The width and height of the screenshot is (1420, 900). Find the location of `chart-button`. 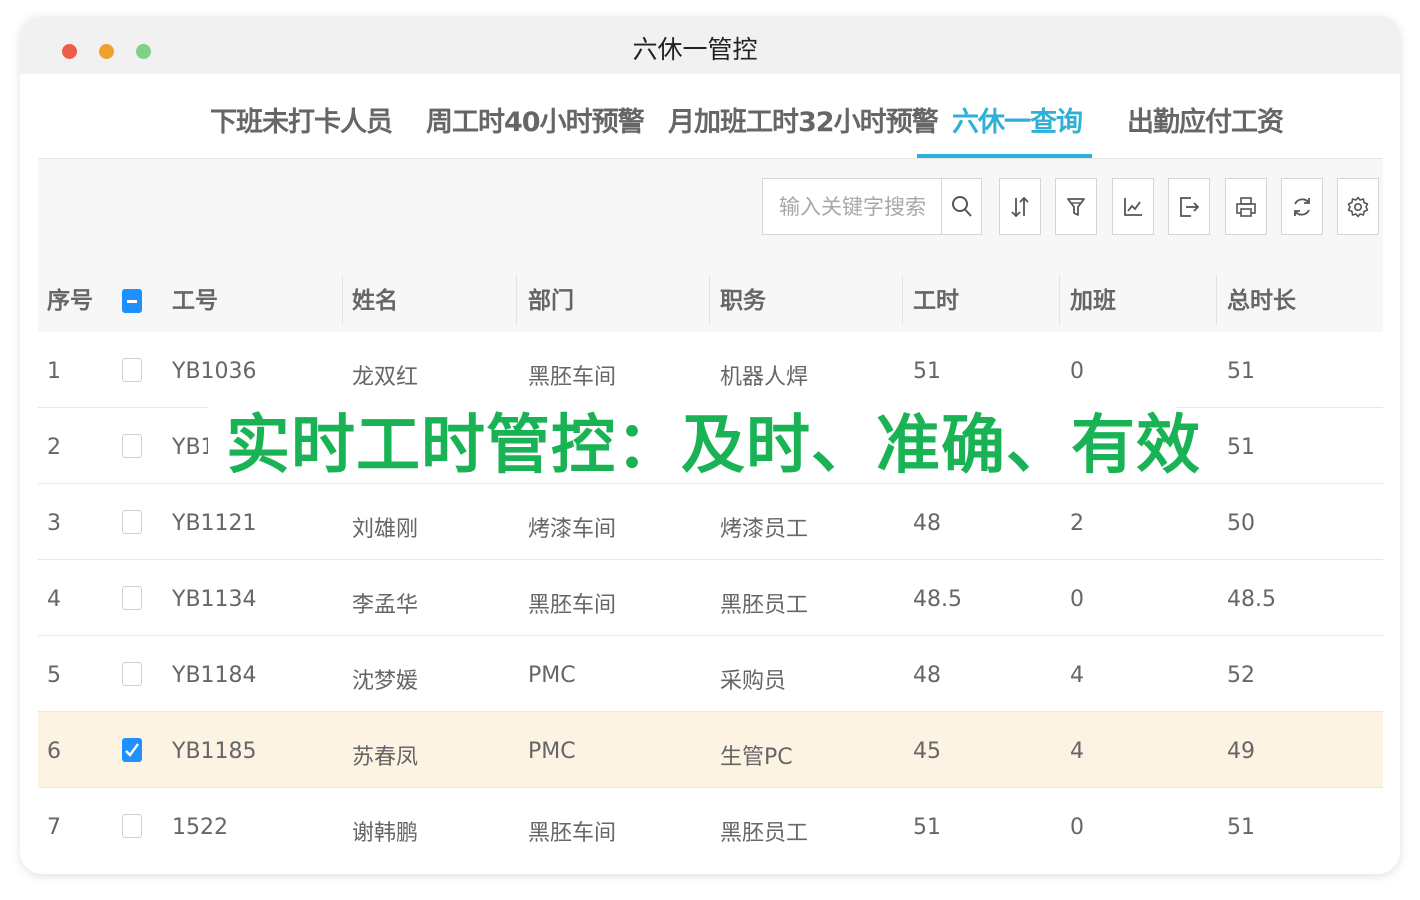

chart-button is located at coordinates (1133, 206).